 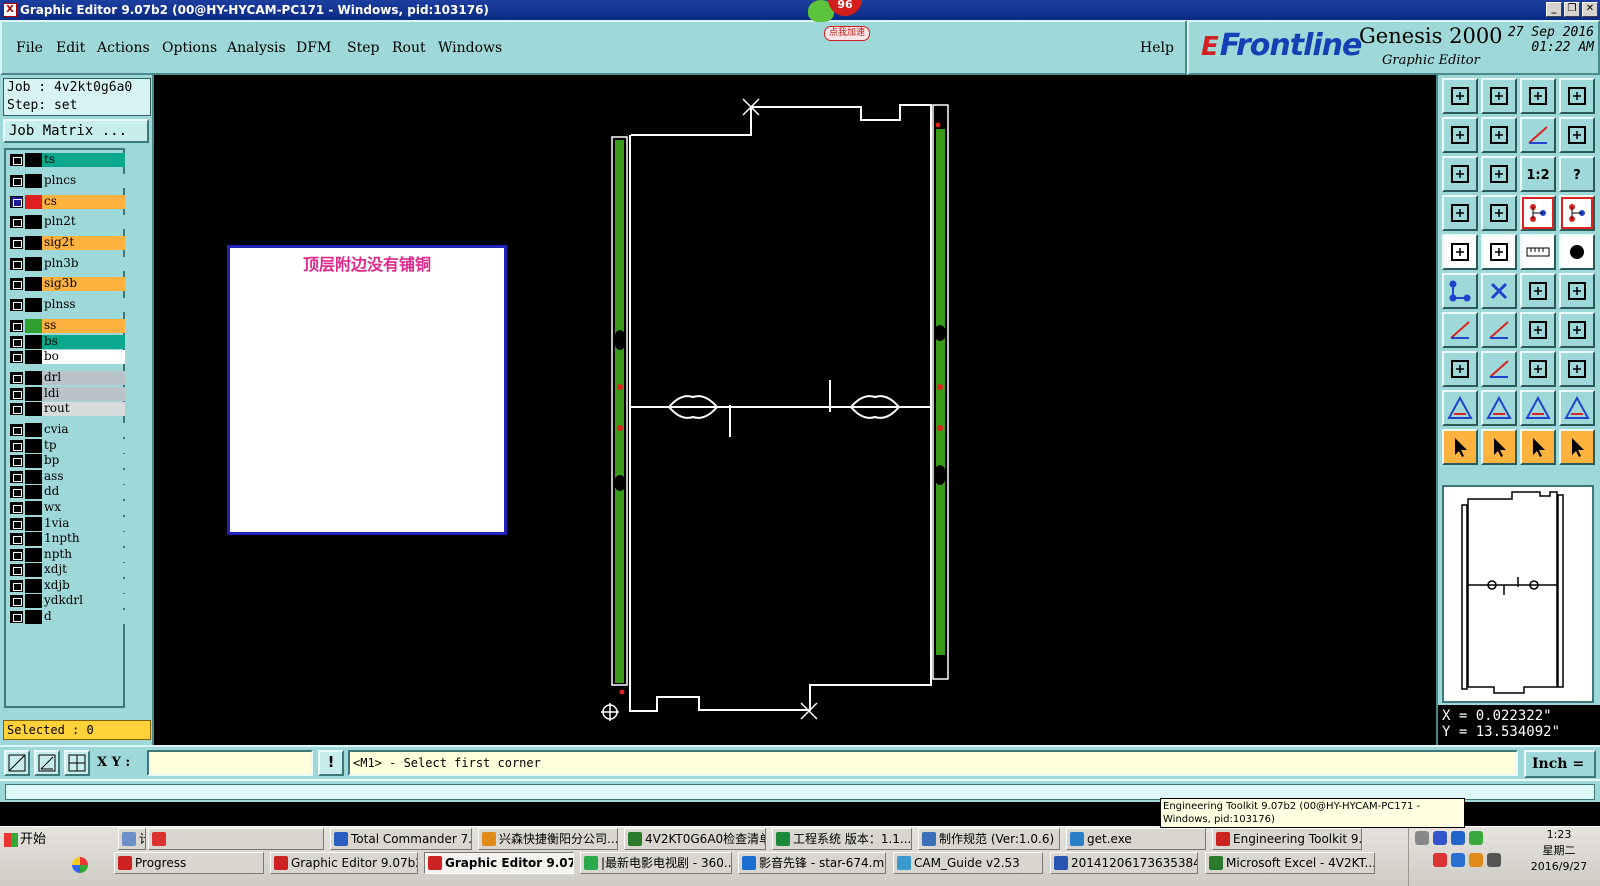 I want to click on layer-name: tp, so click(x=83, y=446).